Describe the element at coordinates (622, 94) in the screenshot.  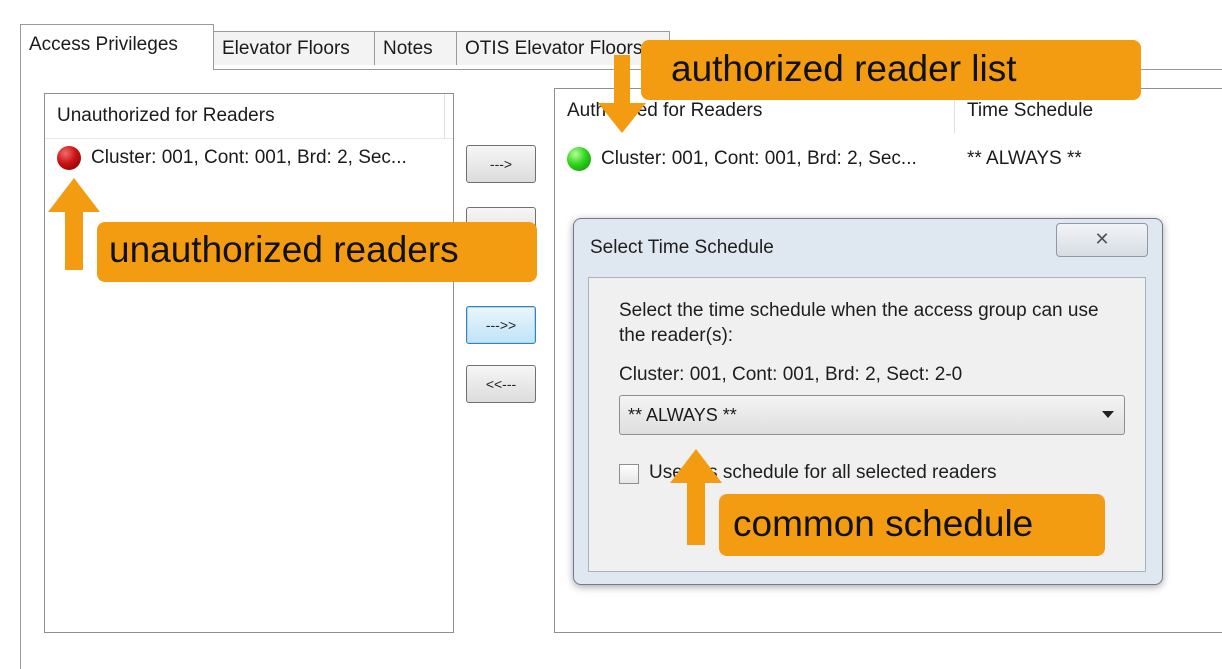
I see `down-arrow-icon` at that location.